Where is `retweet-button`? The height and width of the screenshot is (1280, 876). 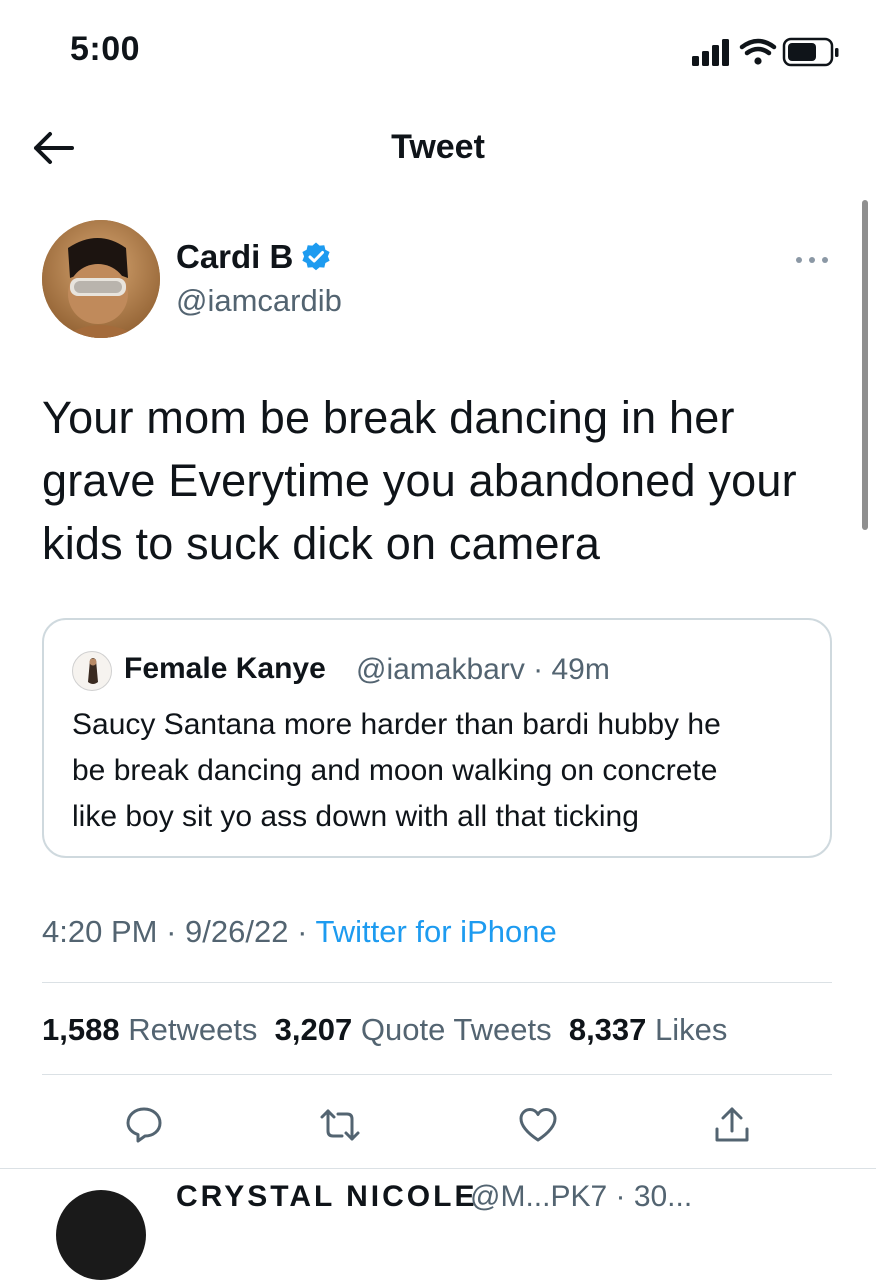 retweet-button is located at coordinates (340, 1125).